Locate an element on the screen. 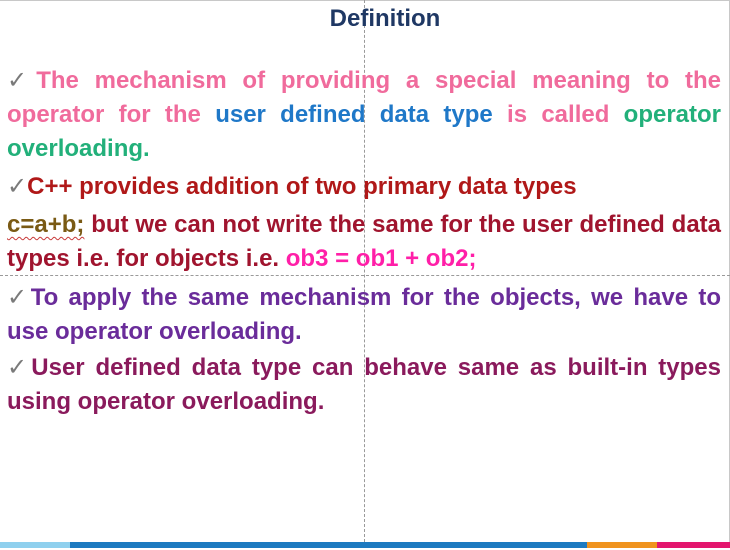  bar-segment-pink is located at coordinates (693, 545).